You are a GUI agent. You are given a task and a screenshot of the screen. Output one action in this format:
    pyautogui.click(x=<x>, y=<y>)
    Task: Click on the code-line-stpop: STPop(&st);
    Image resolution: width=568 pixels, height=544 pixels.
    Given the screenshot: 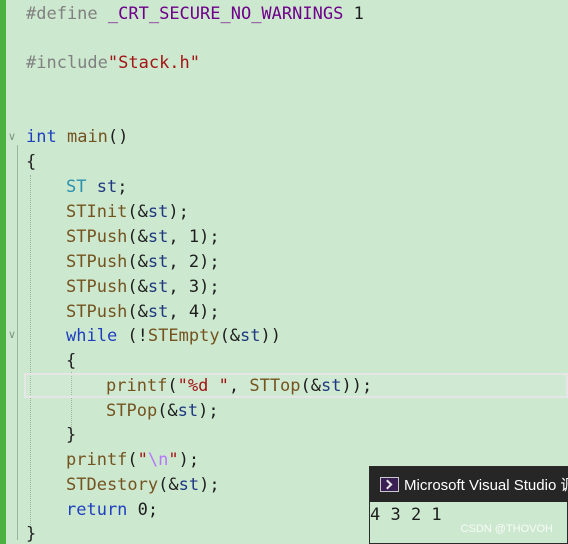 What is the action you would take?
    pyautogui.click(x=162, y=411)
    